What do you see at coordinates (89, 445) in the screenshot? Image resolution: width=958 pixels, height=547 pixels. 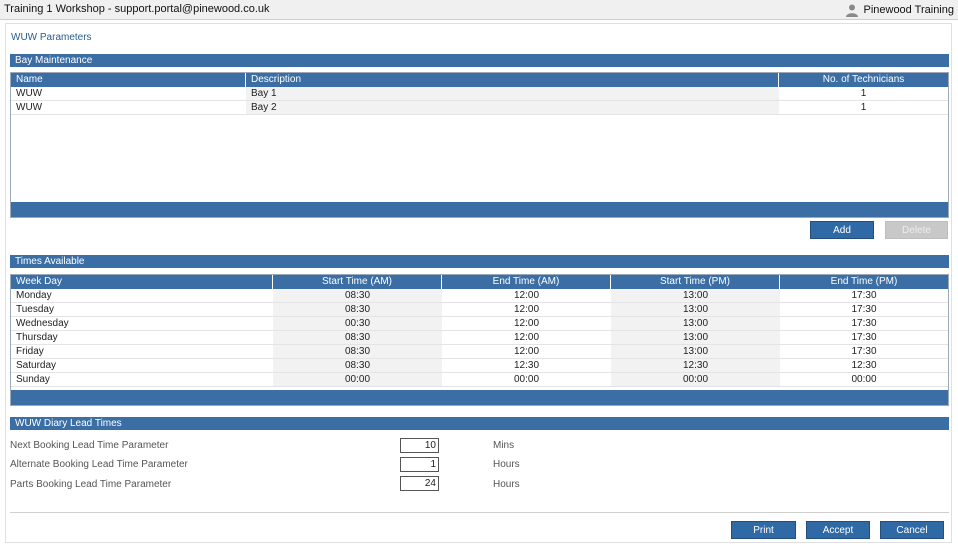 I see `next-booking-label: Next Booking Lead Time Parameter` at bounding box center [89, 445].